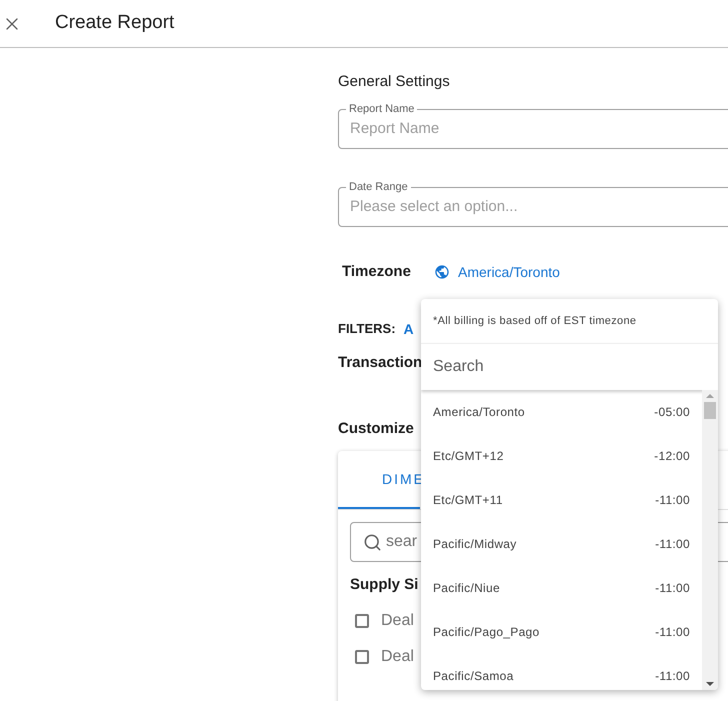  Describe the element at coordinates (569, 366) in the screenshot. I see `timezone-search-field: Search` at that location.